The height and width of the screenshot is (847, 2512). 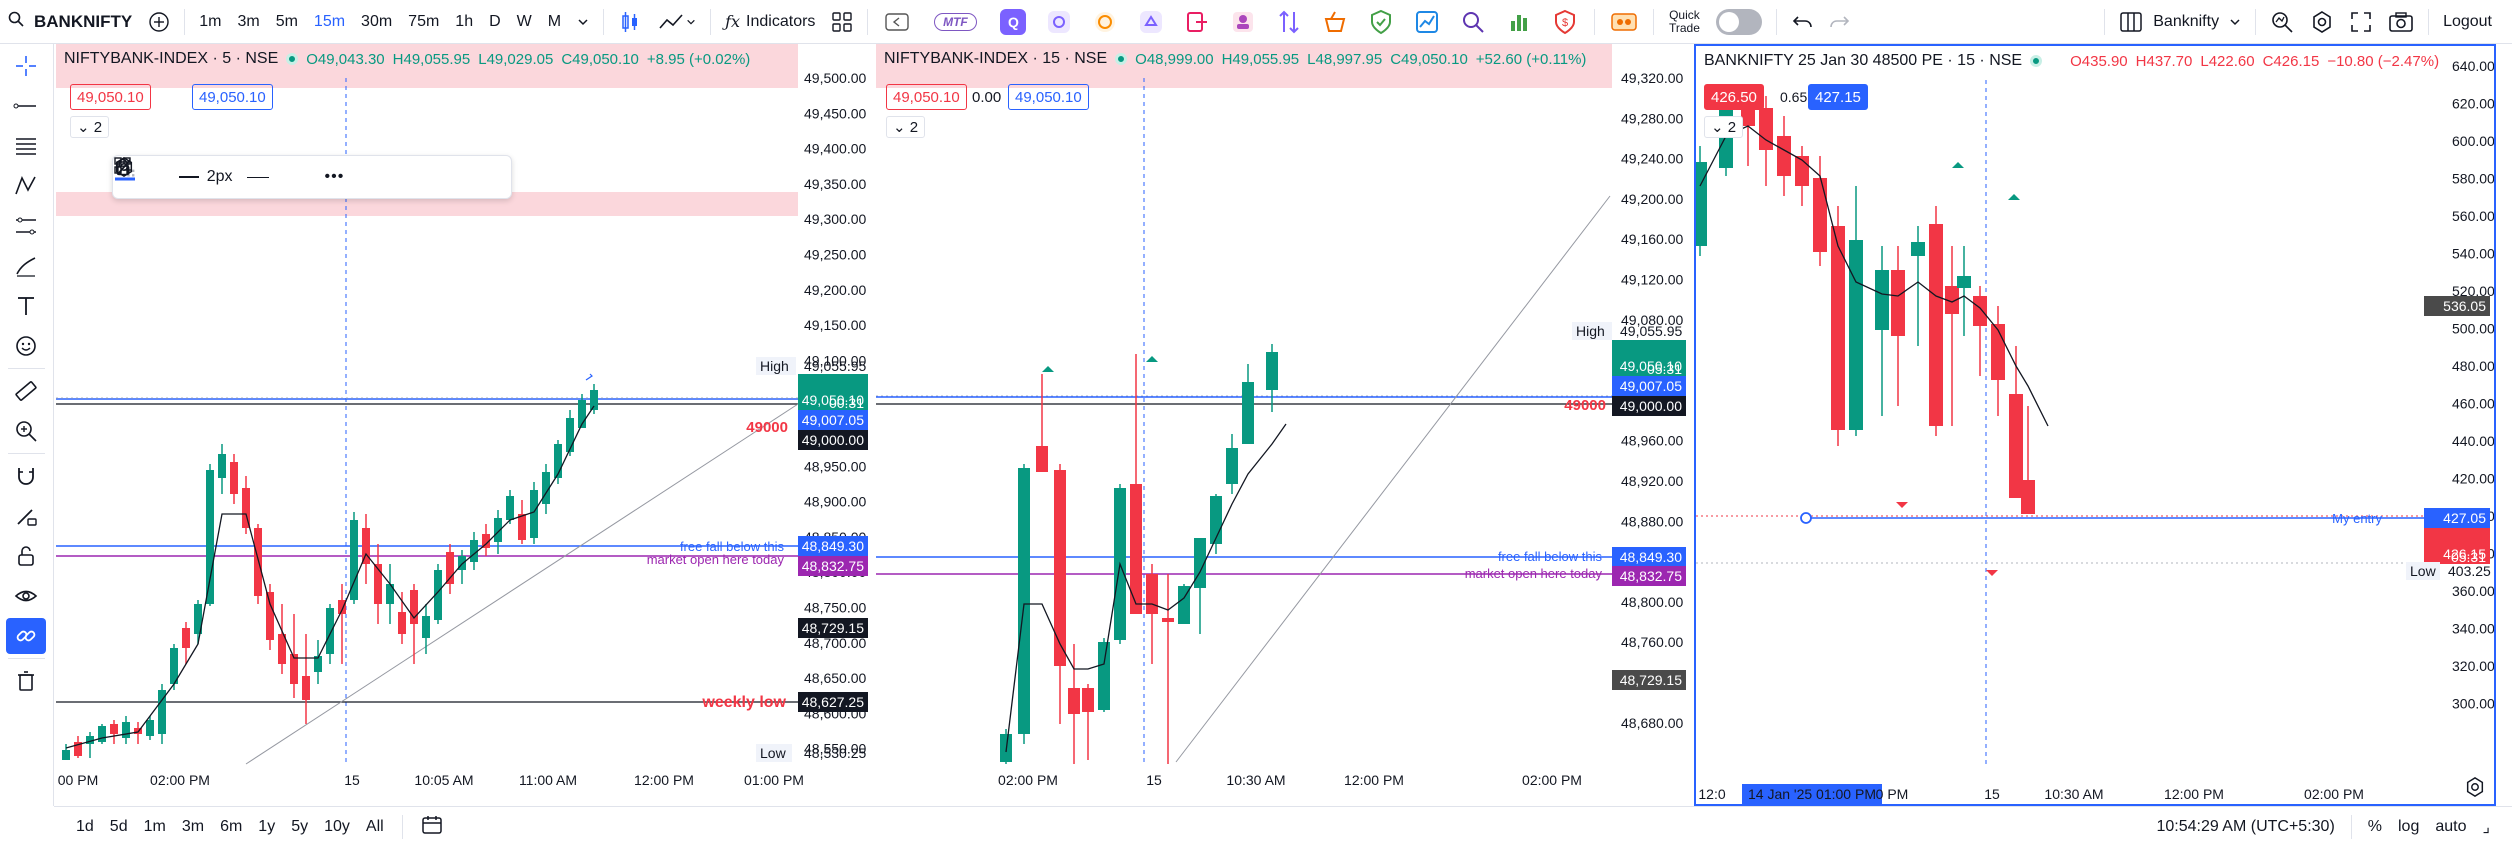 What do you see at coordinates (337, 827) in the screenshot?
I see `range-10y: 10y` at bounding box center [337, 827].